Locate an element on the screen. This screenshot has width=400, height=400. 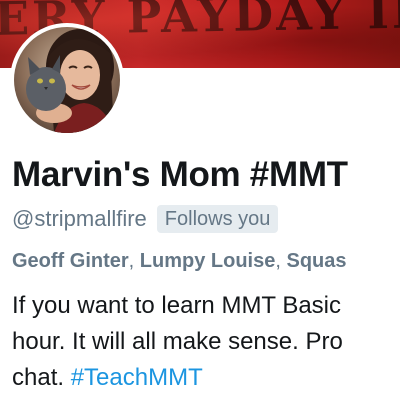
handle-row: @stripmallfire Follows you is located at coordinates (145, 219).